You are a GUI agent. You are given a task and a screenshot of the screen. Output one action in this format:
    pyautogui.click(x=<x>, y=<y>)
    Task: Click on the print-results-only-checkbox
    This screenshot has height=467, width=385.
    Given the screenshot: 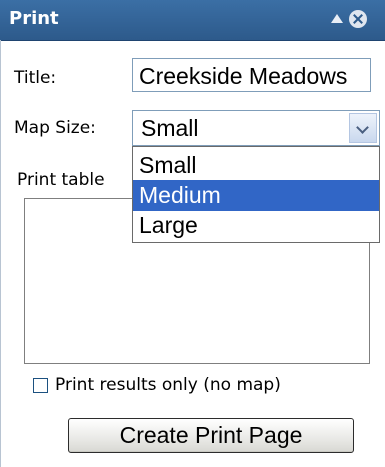 What is the action you would take?
    pyautogui.click(x=40, y=385)
    